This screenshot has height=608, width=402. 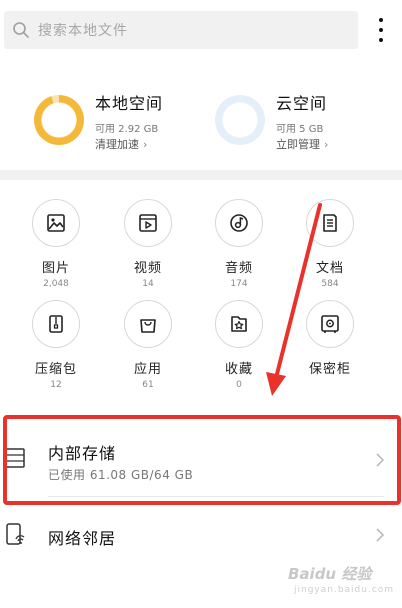 I want to click on manage-now-link: 立即管理 ›, so click(x=302, y=144).